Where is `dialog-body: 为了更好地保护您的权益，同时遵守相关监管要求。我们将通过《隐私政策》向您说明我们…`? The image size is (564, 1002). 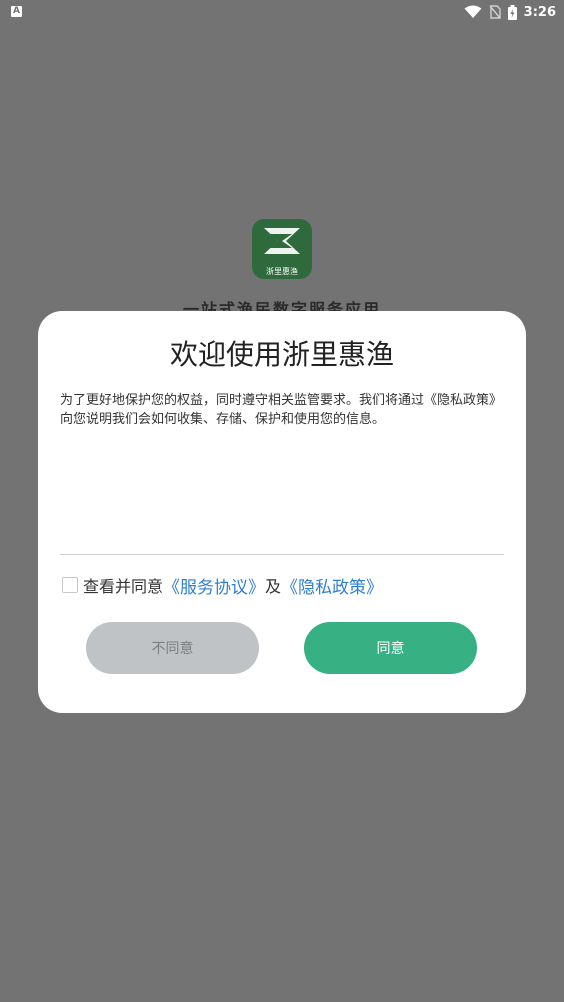 dialog-body: 为了更好地保护您的权益，同时遵守相关监管要求。我们将通过《隐私政策》向您说明我们… is located at coordinates (281, 410).